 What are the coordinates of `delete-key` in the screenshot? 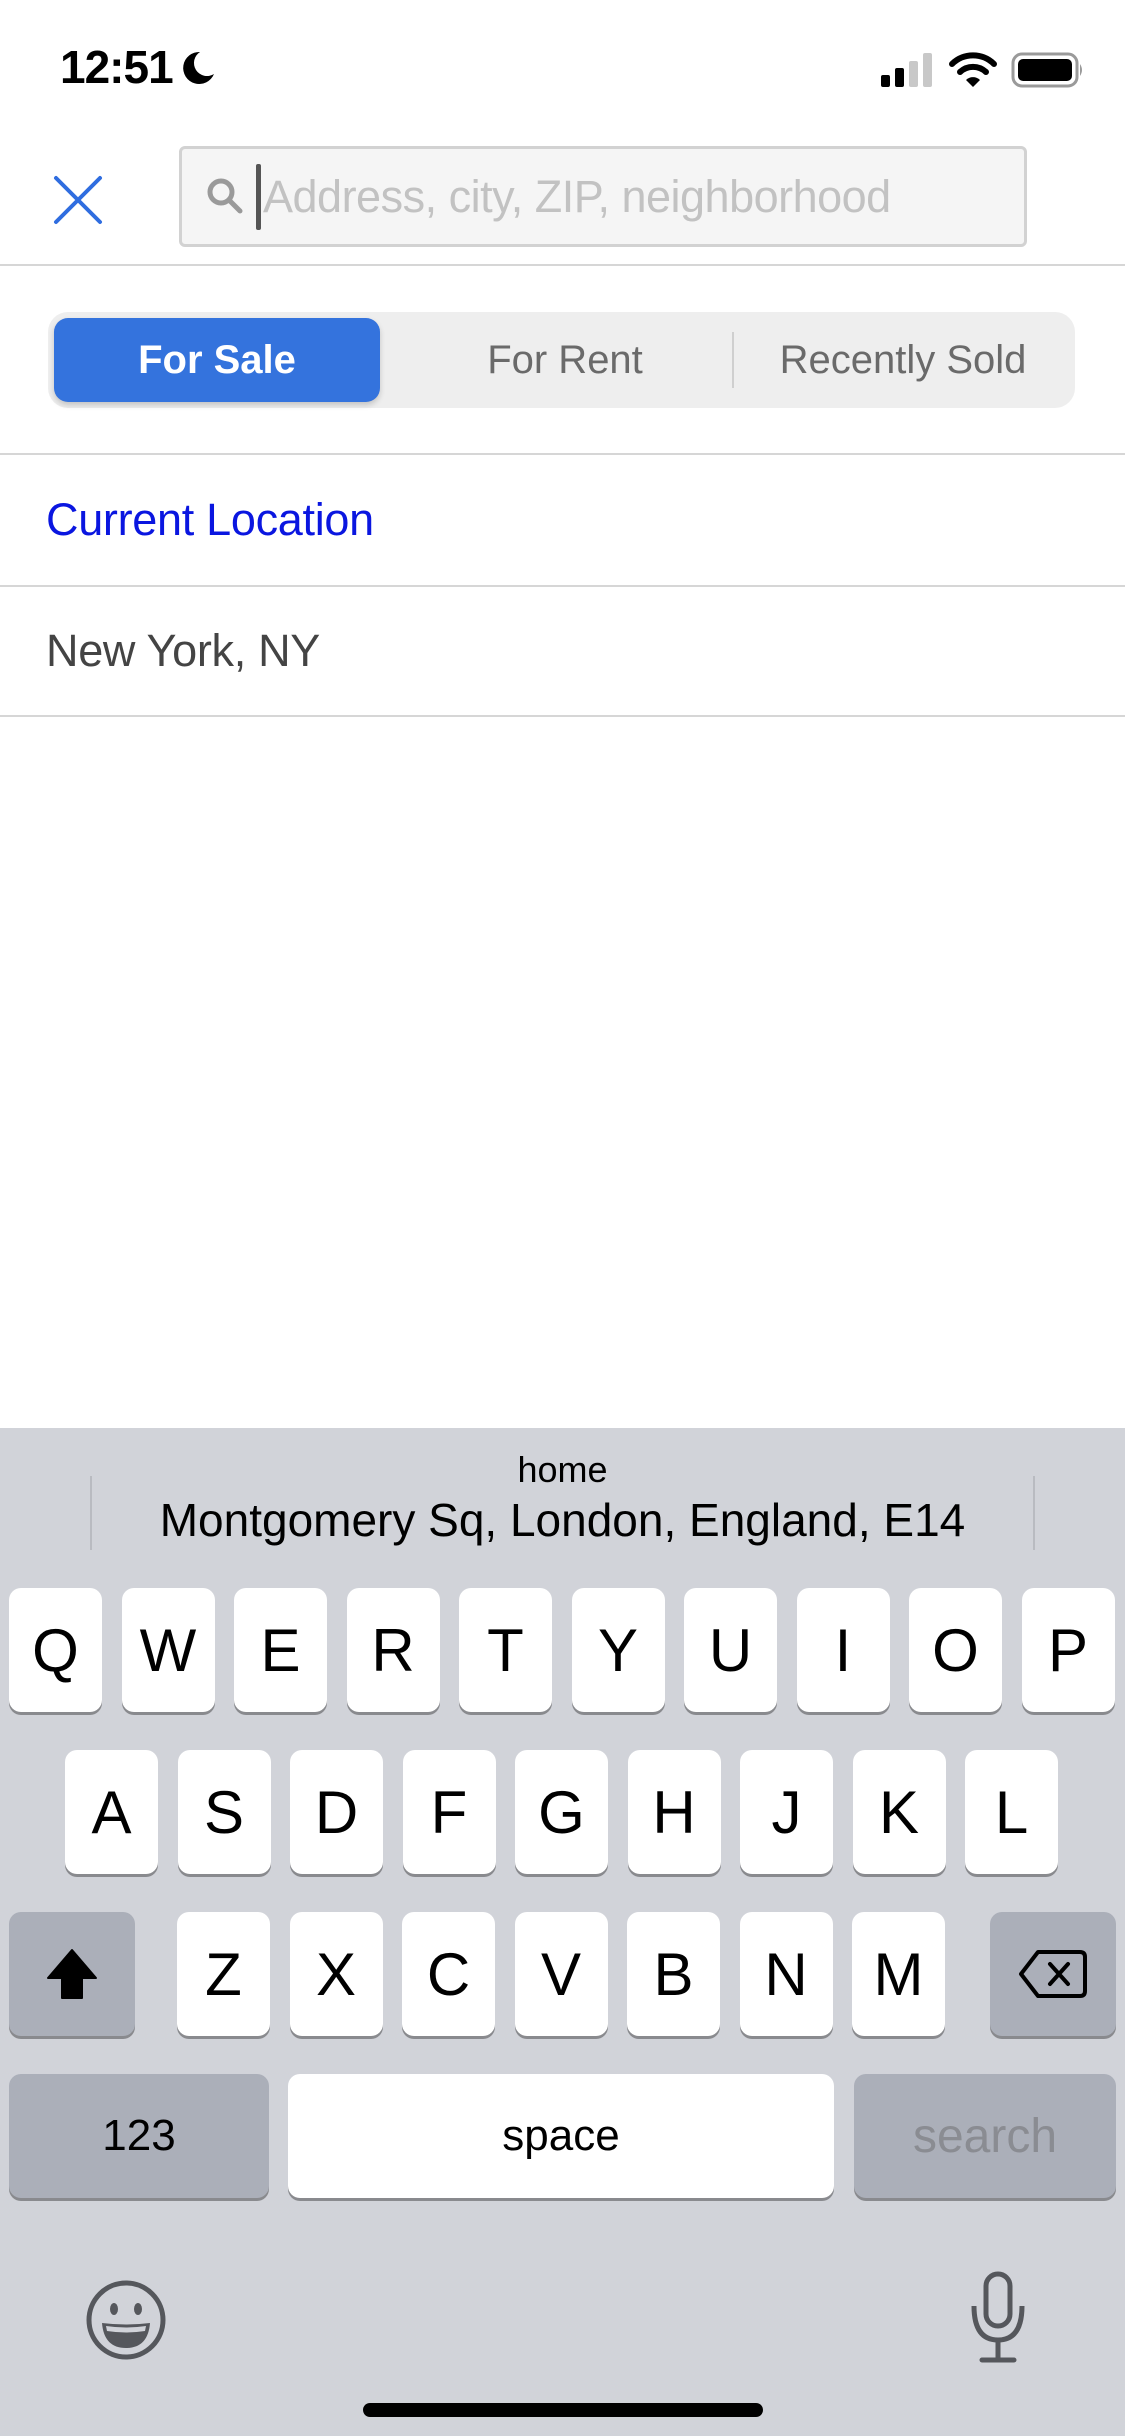 It's located at (1053, 1974).